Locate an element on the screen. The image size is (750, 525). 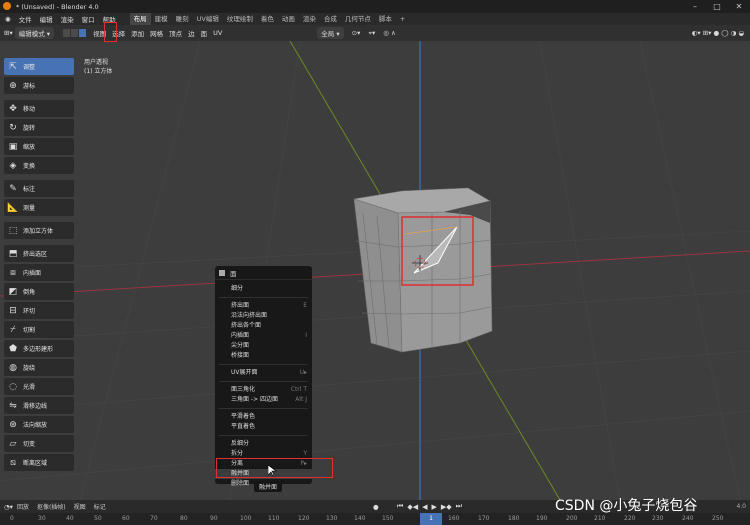
menu-item-inset-faces: 内插面 I is located at coordinates (263, 336).